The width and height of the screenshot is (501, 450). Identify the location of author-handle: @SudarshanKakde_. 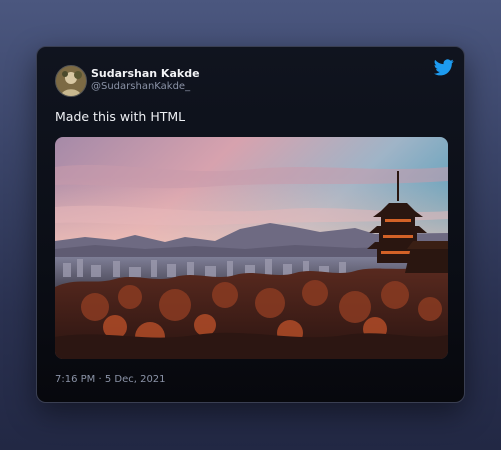
(140, 86).